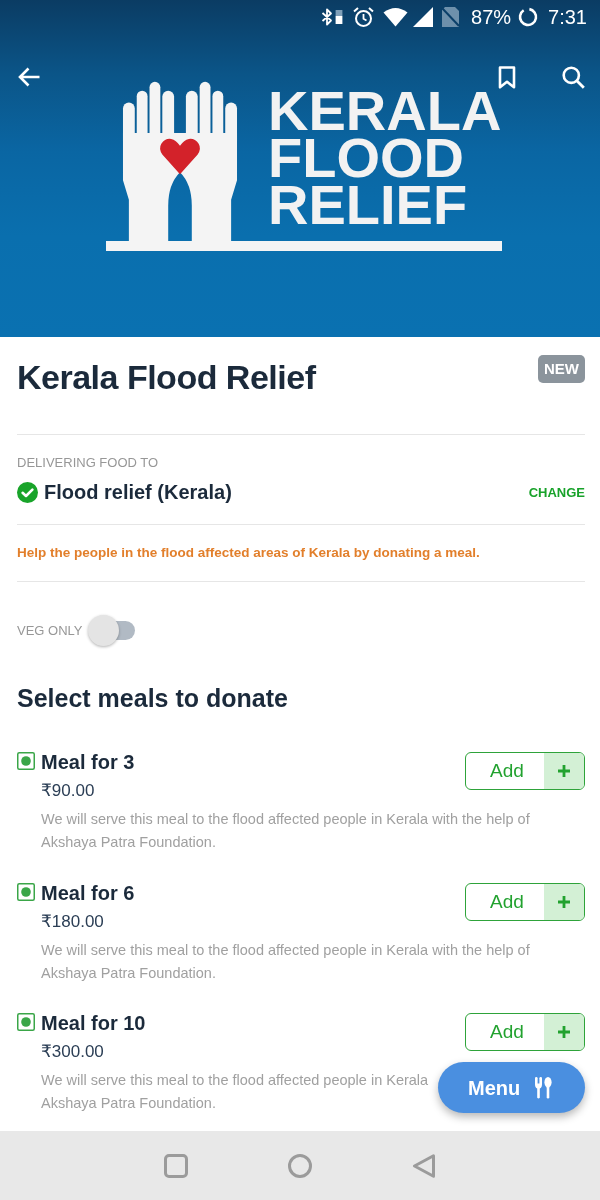 This screenshot has width=600, height=1200. I want to click on section-heading: Select meals to donate, so click(153, 698).